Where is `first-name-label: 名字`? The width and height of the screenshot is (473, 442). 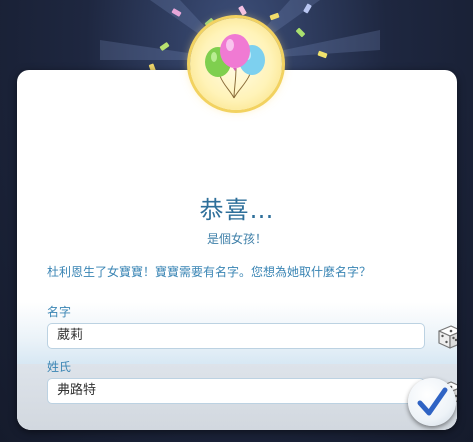 first-name-label: 名字 is located at coordinates (59, 312).